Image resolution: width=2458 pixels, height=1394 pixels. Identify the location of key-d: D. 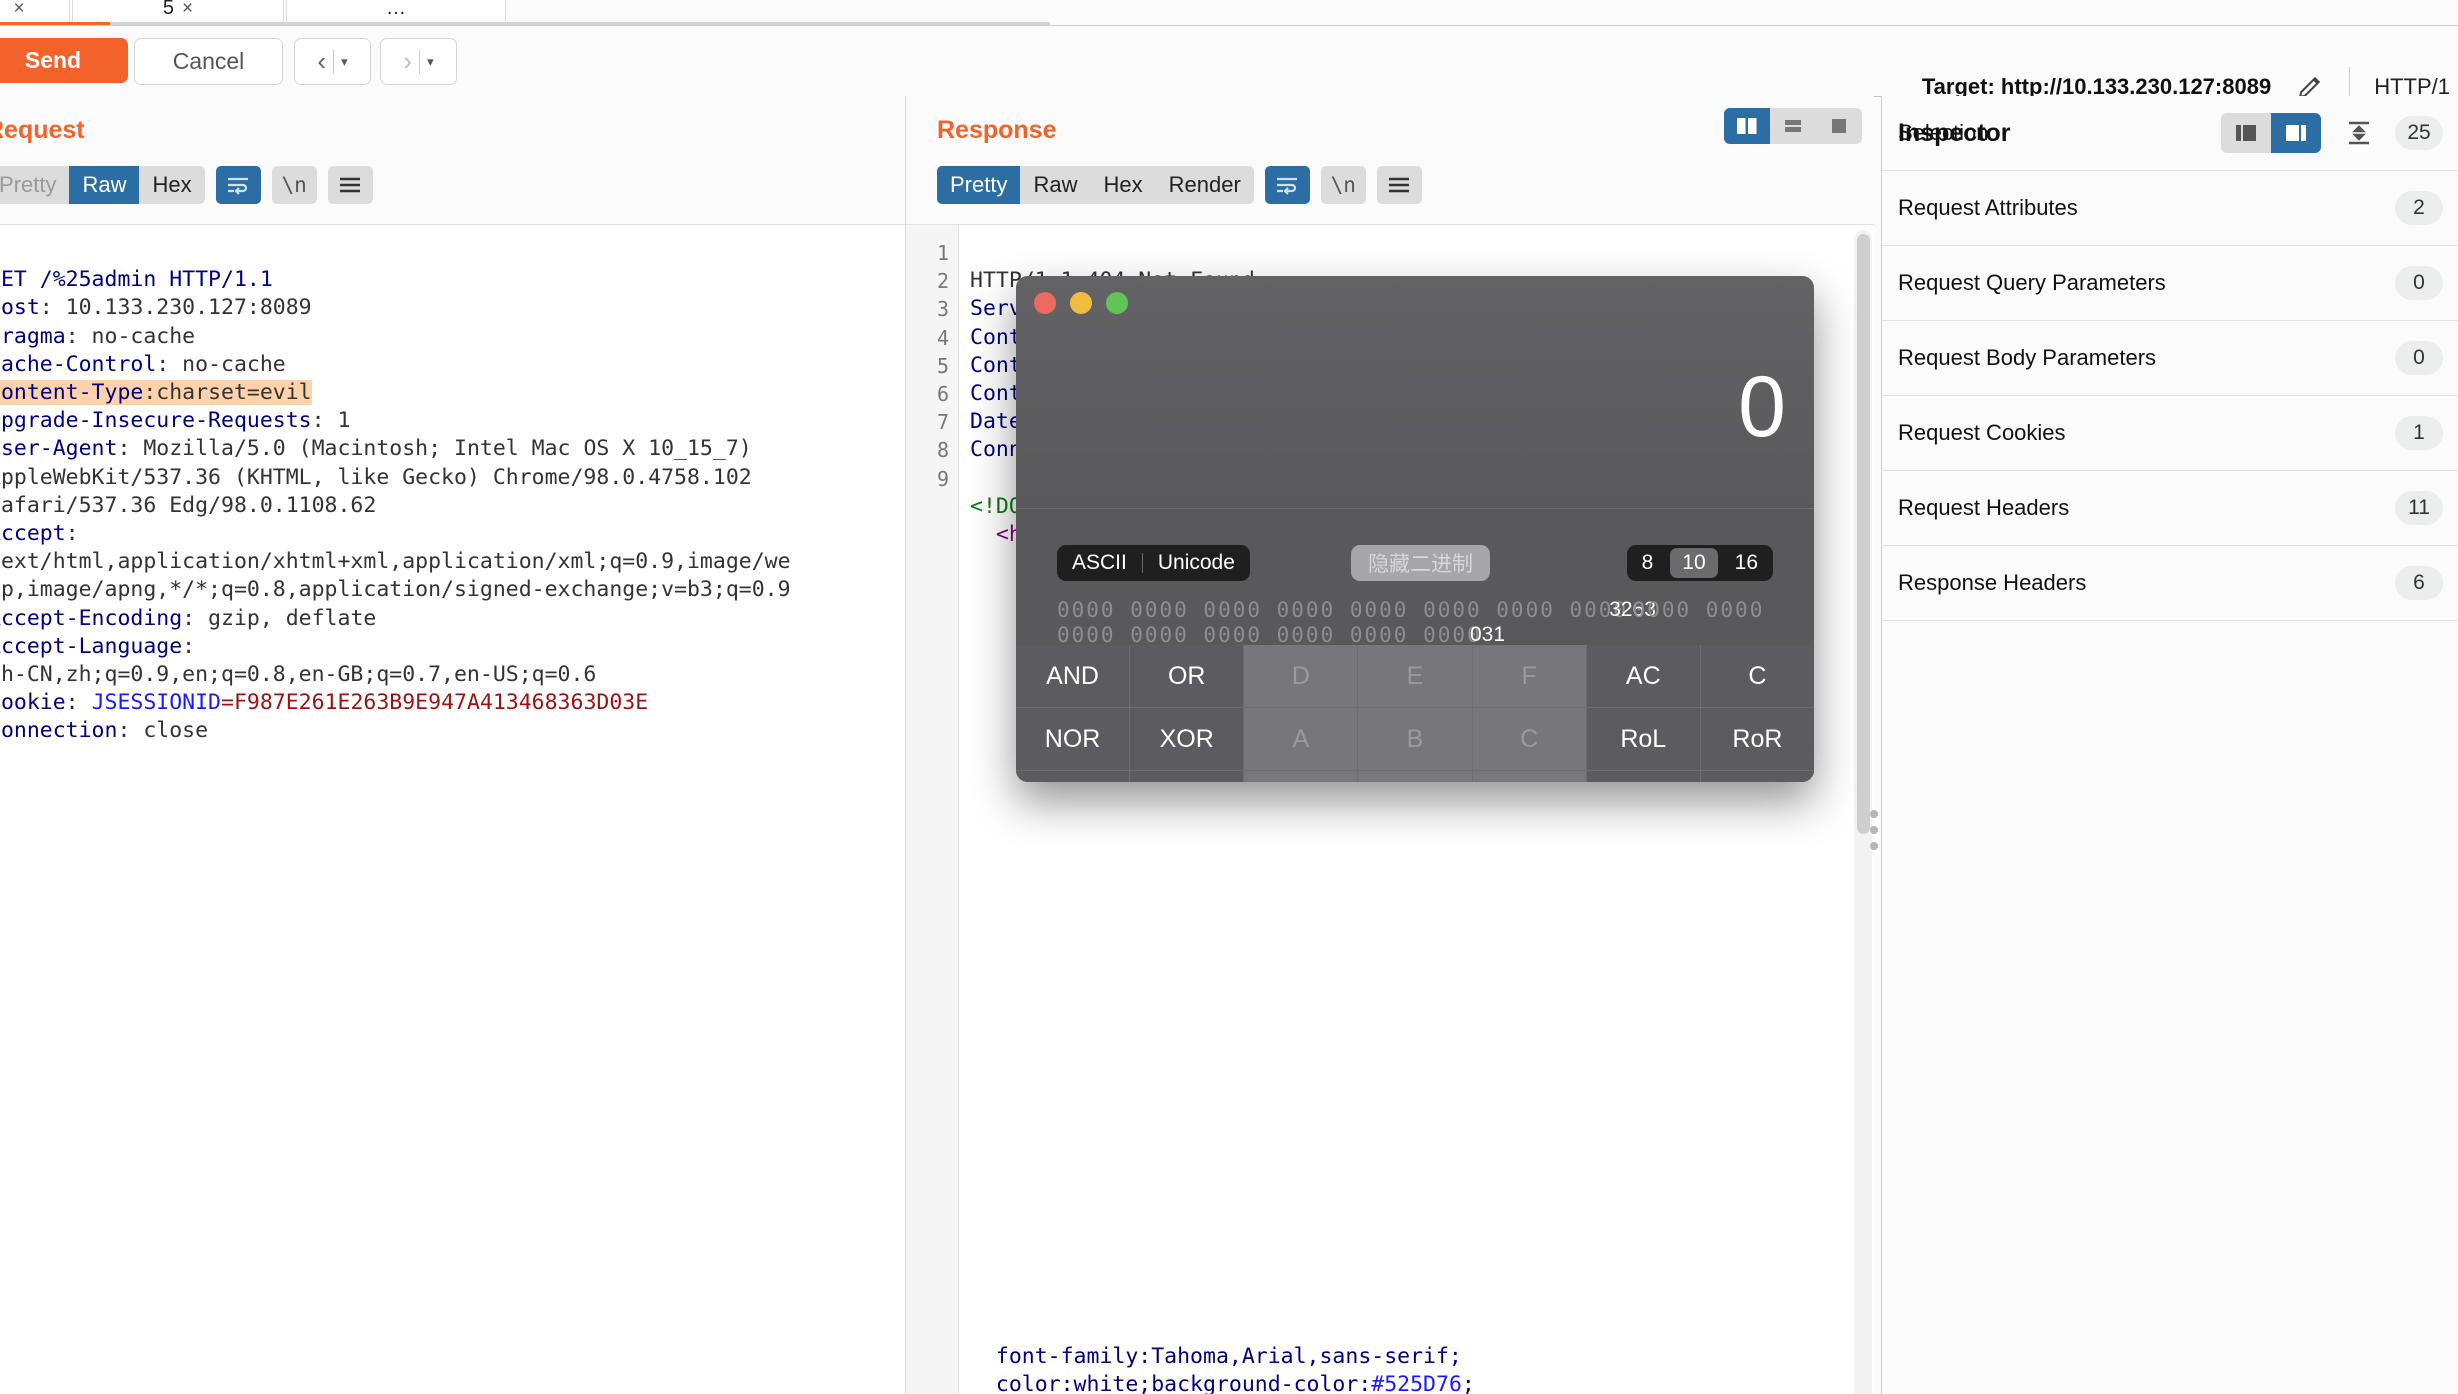
(1301, 676).